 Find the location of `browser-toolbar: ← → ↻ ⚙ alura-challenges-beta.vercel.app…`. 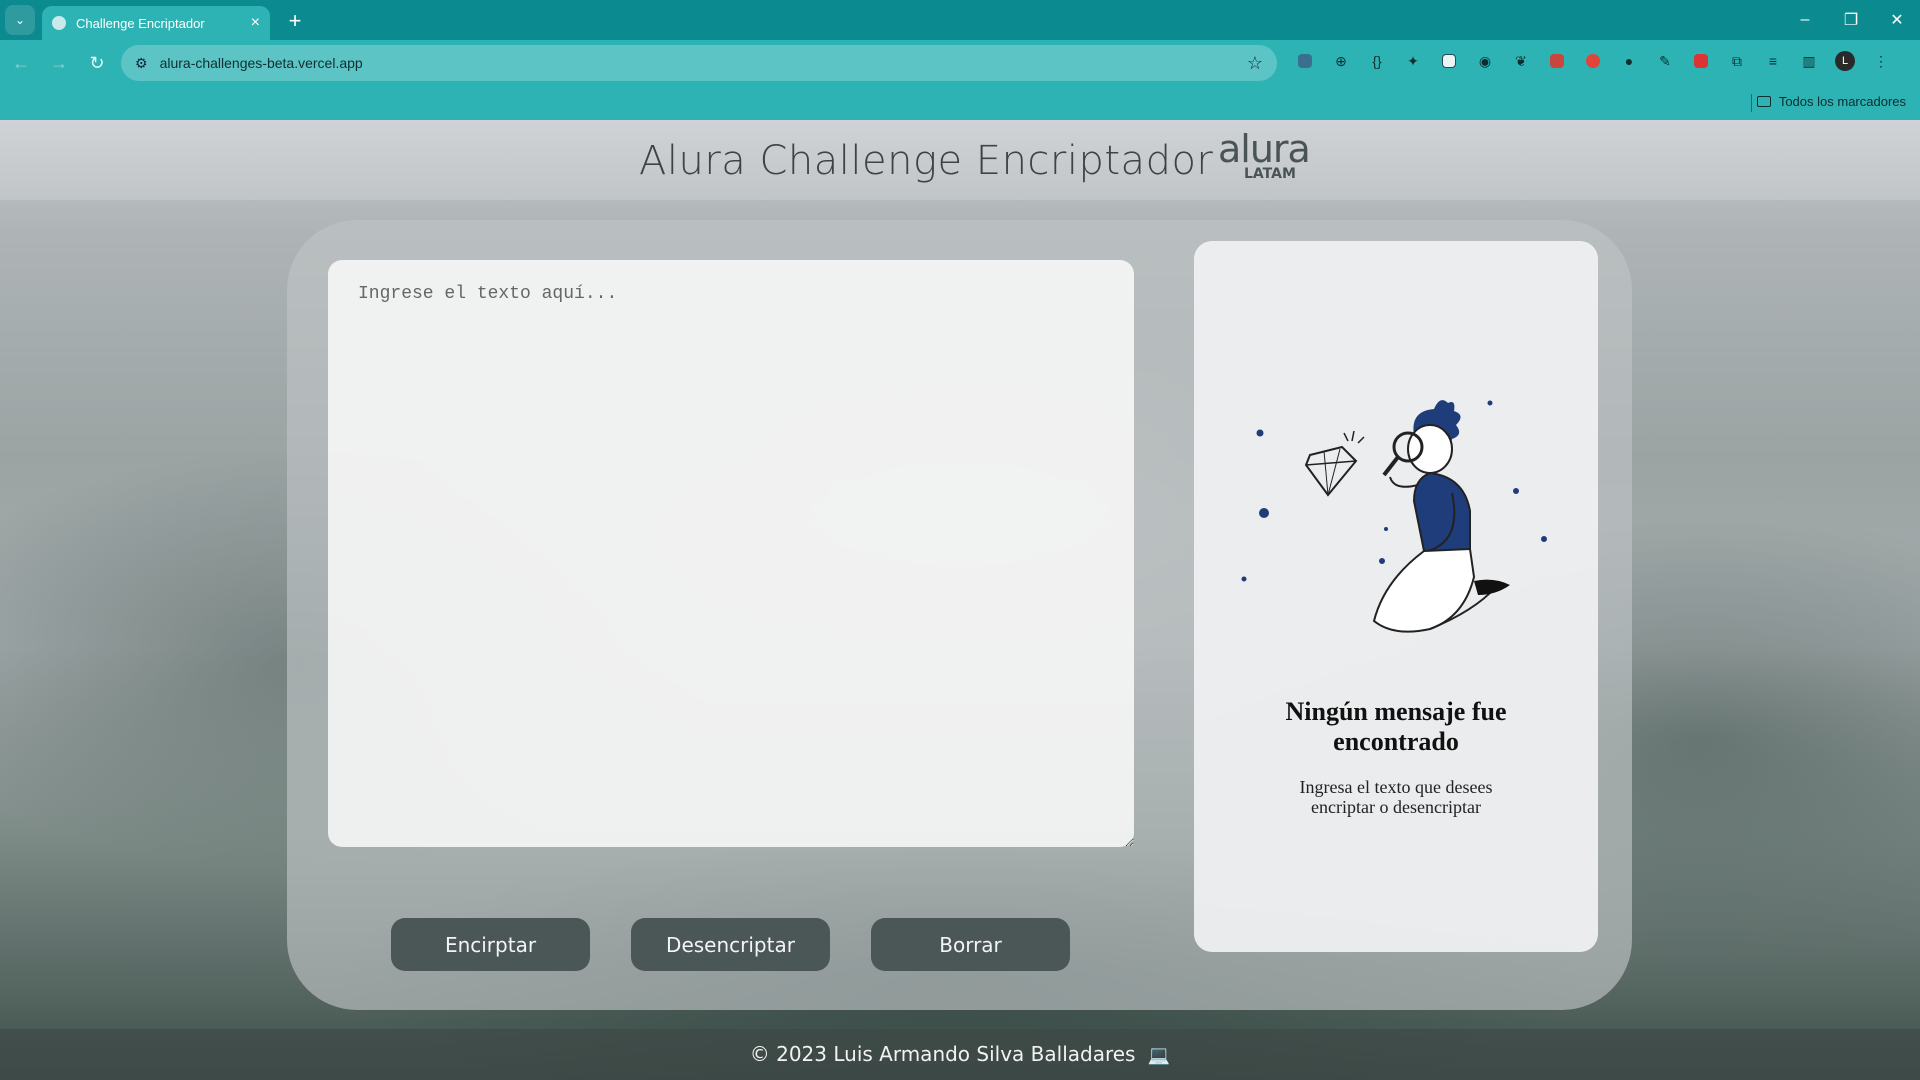

browser-toolbar: ← → ↻ ⚙ alura-challenges-beta.vercel.app… is located at coordinates (960, 63).